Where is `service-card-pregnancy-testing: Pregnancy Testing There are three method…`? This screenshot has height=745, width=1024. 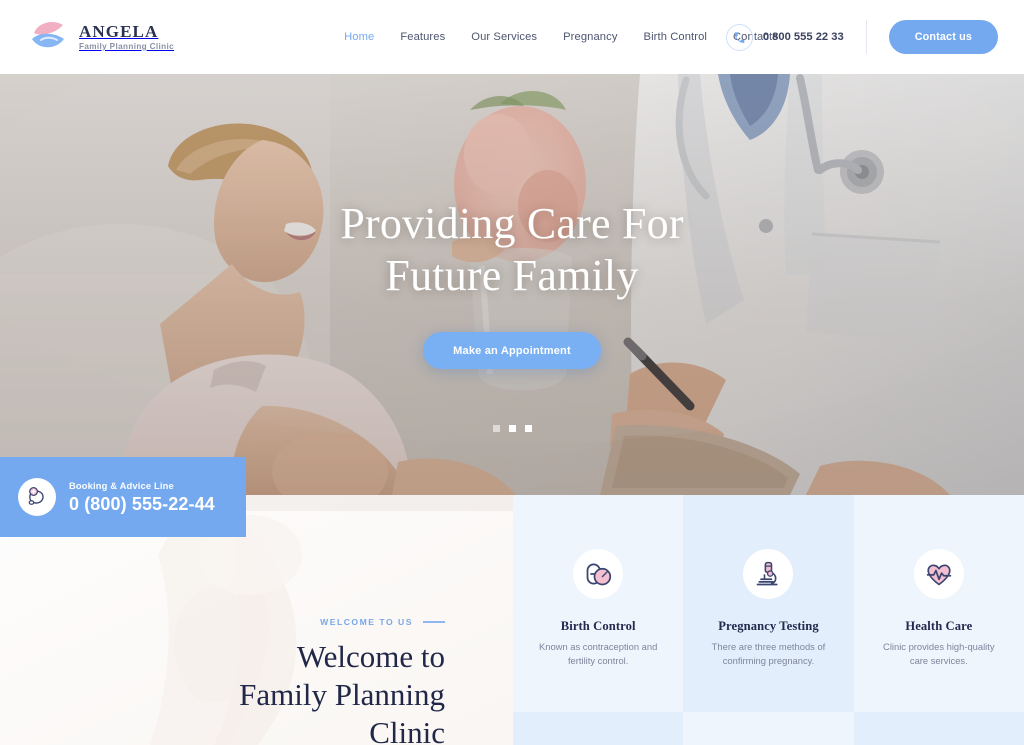 service-card-pregnancy-testing: Pregnancy Testing There are three method… is located at coordinates (768, 603).